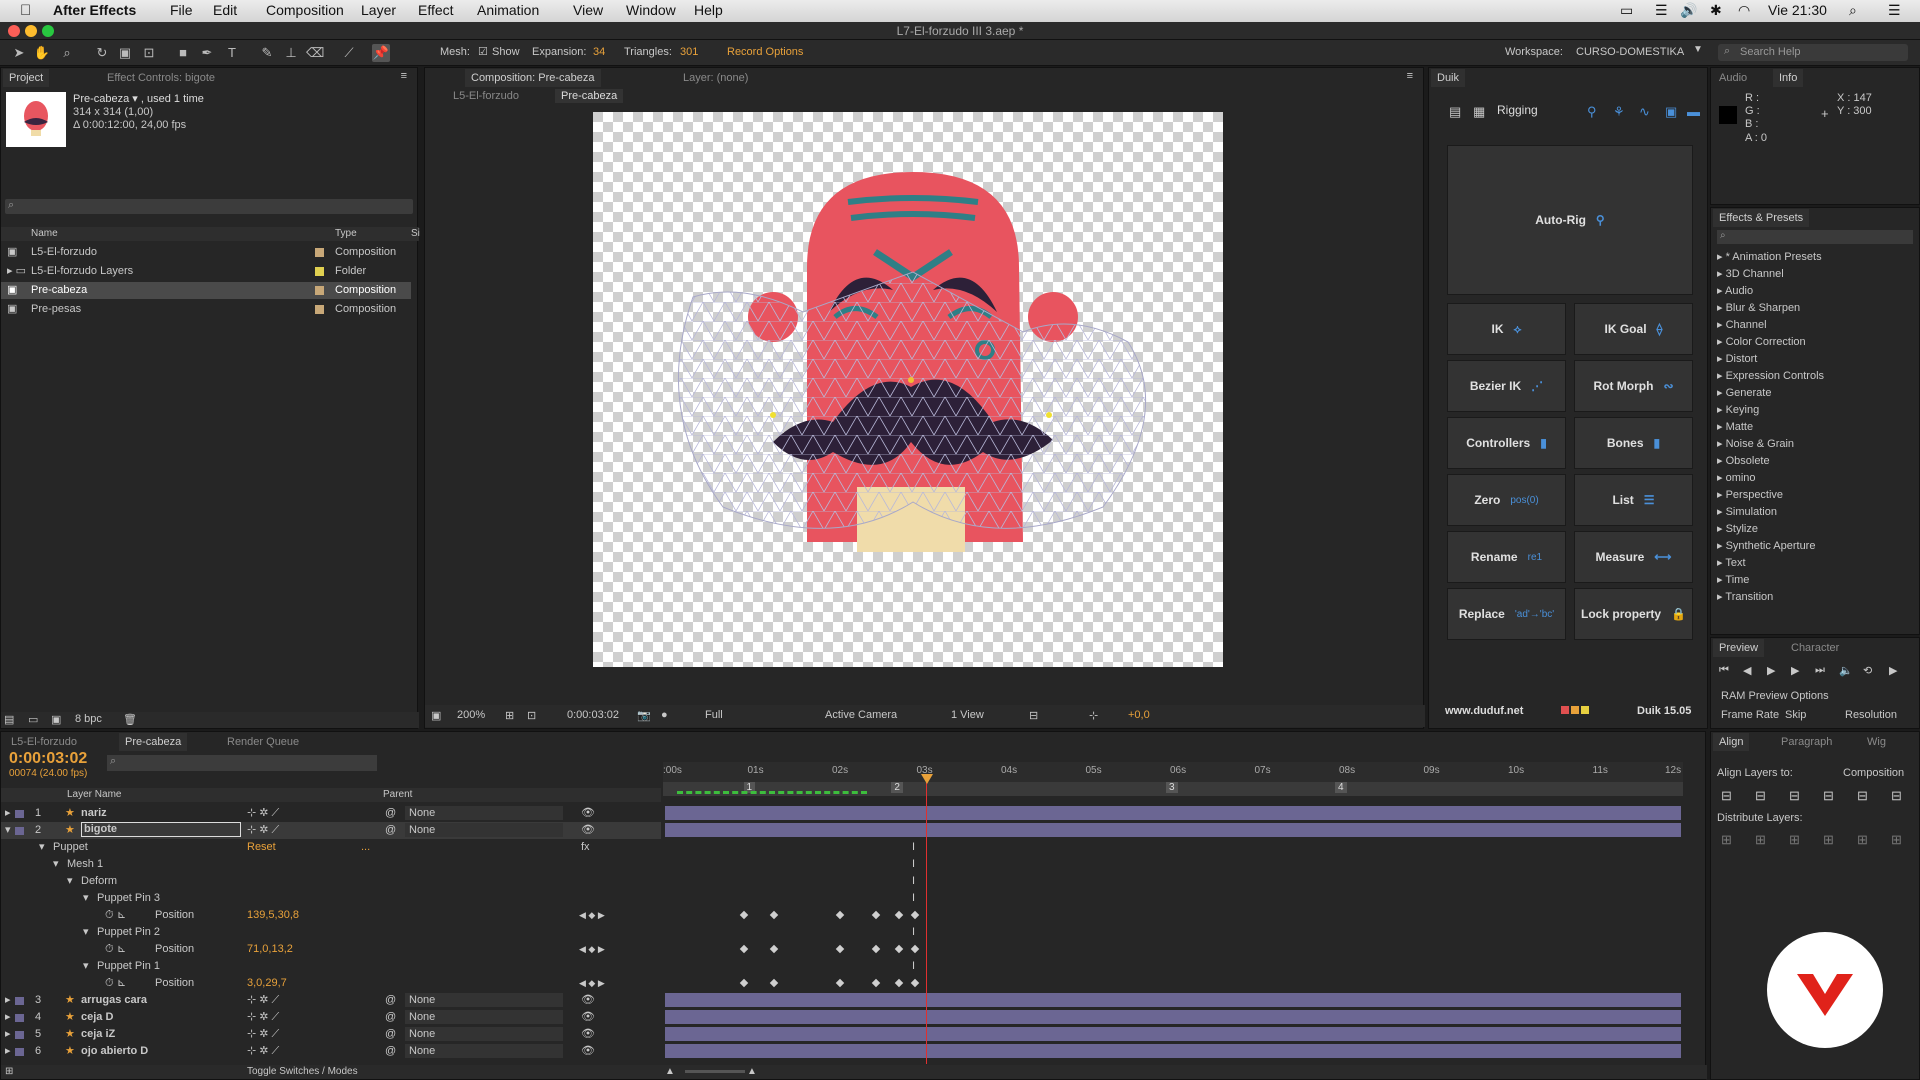 The width and height of the screenshot is (1920, 1080). Describe the element at coordinates (592, 983) in the screenshot. I see `keyframe-navigator-icon: ◀ ◆ ▶` at that location.